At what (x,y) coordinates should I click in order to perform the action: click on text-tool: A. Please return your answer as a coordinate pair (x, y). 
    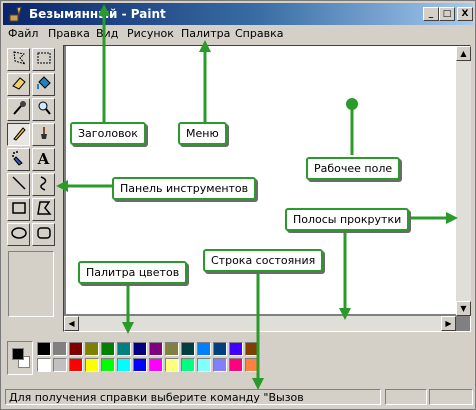
    Looking at the image, I should click on (43, 159).